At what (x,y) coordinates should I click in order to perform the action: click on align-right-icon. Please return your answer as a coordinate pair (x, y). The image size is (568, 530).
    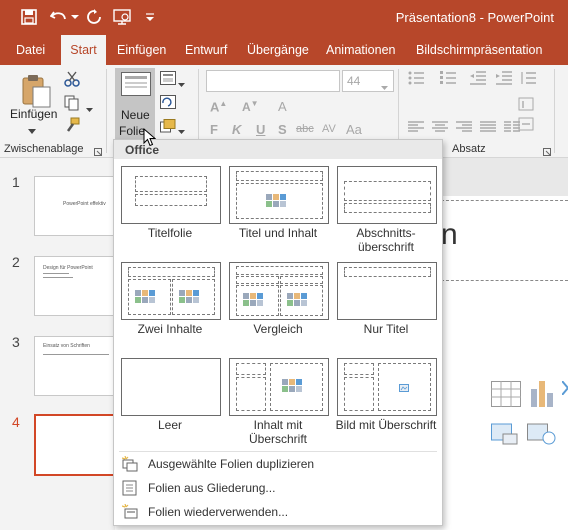
    Looking at the image, I should click on (464, 128).